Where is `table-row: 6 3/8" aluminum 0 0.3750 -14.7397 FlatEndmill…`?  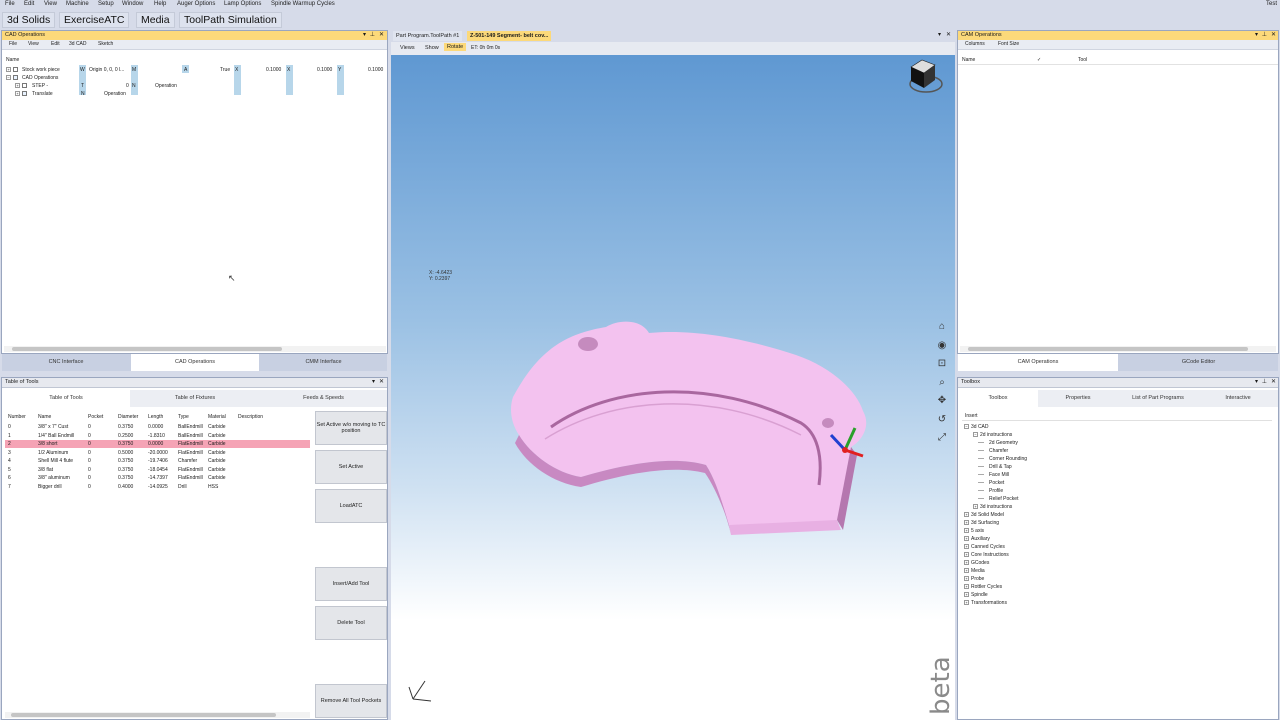
table-row: 6 3/8" aluminum 0 0.3750 -14.7397 FlatEndmill… is located at coordinates (157, 478).